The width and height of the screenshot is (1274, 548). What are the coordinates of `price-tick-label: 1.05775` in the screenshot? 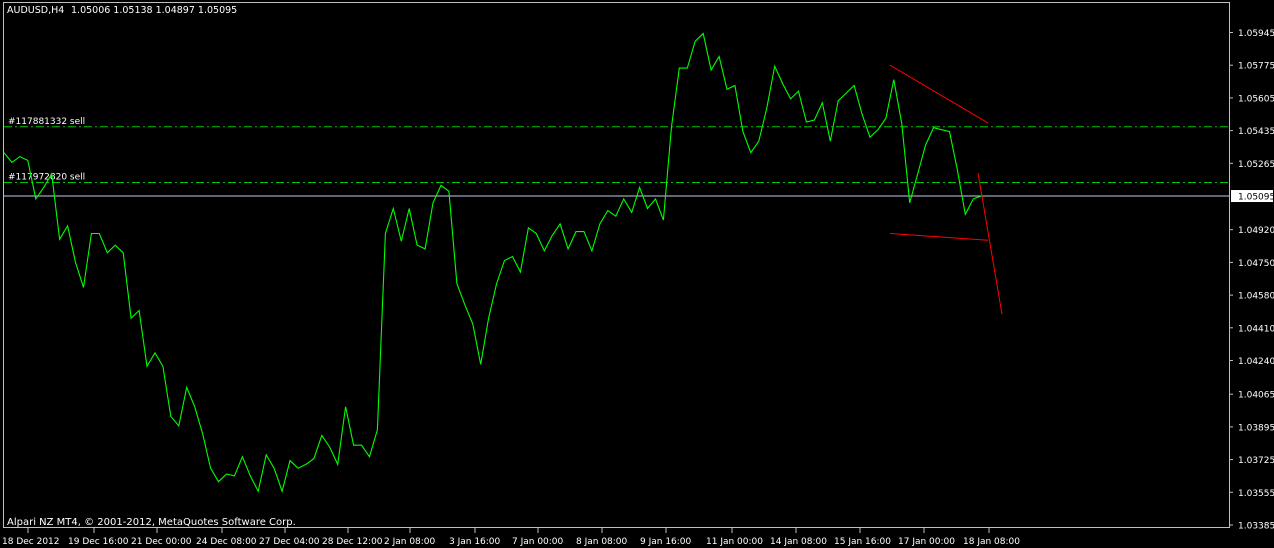 It's located at (1256, 67).